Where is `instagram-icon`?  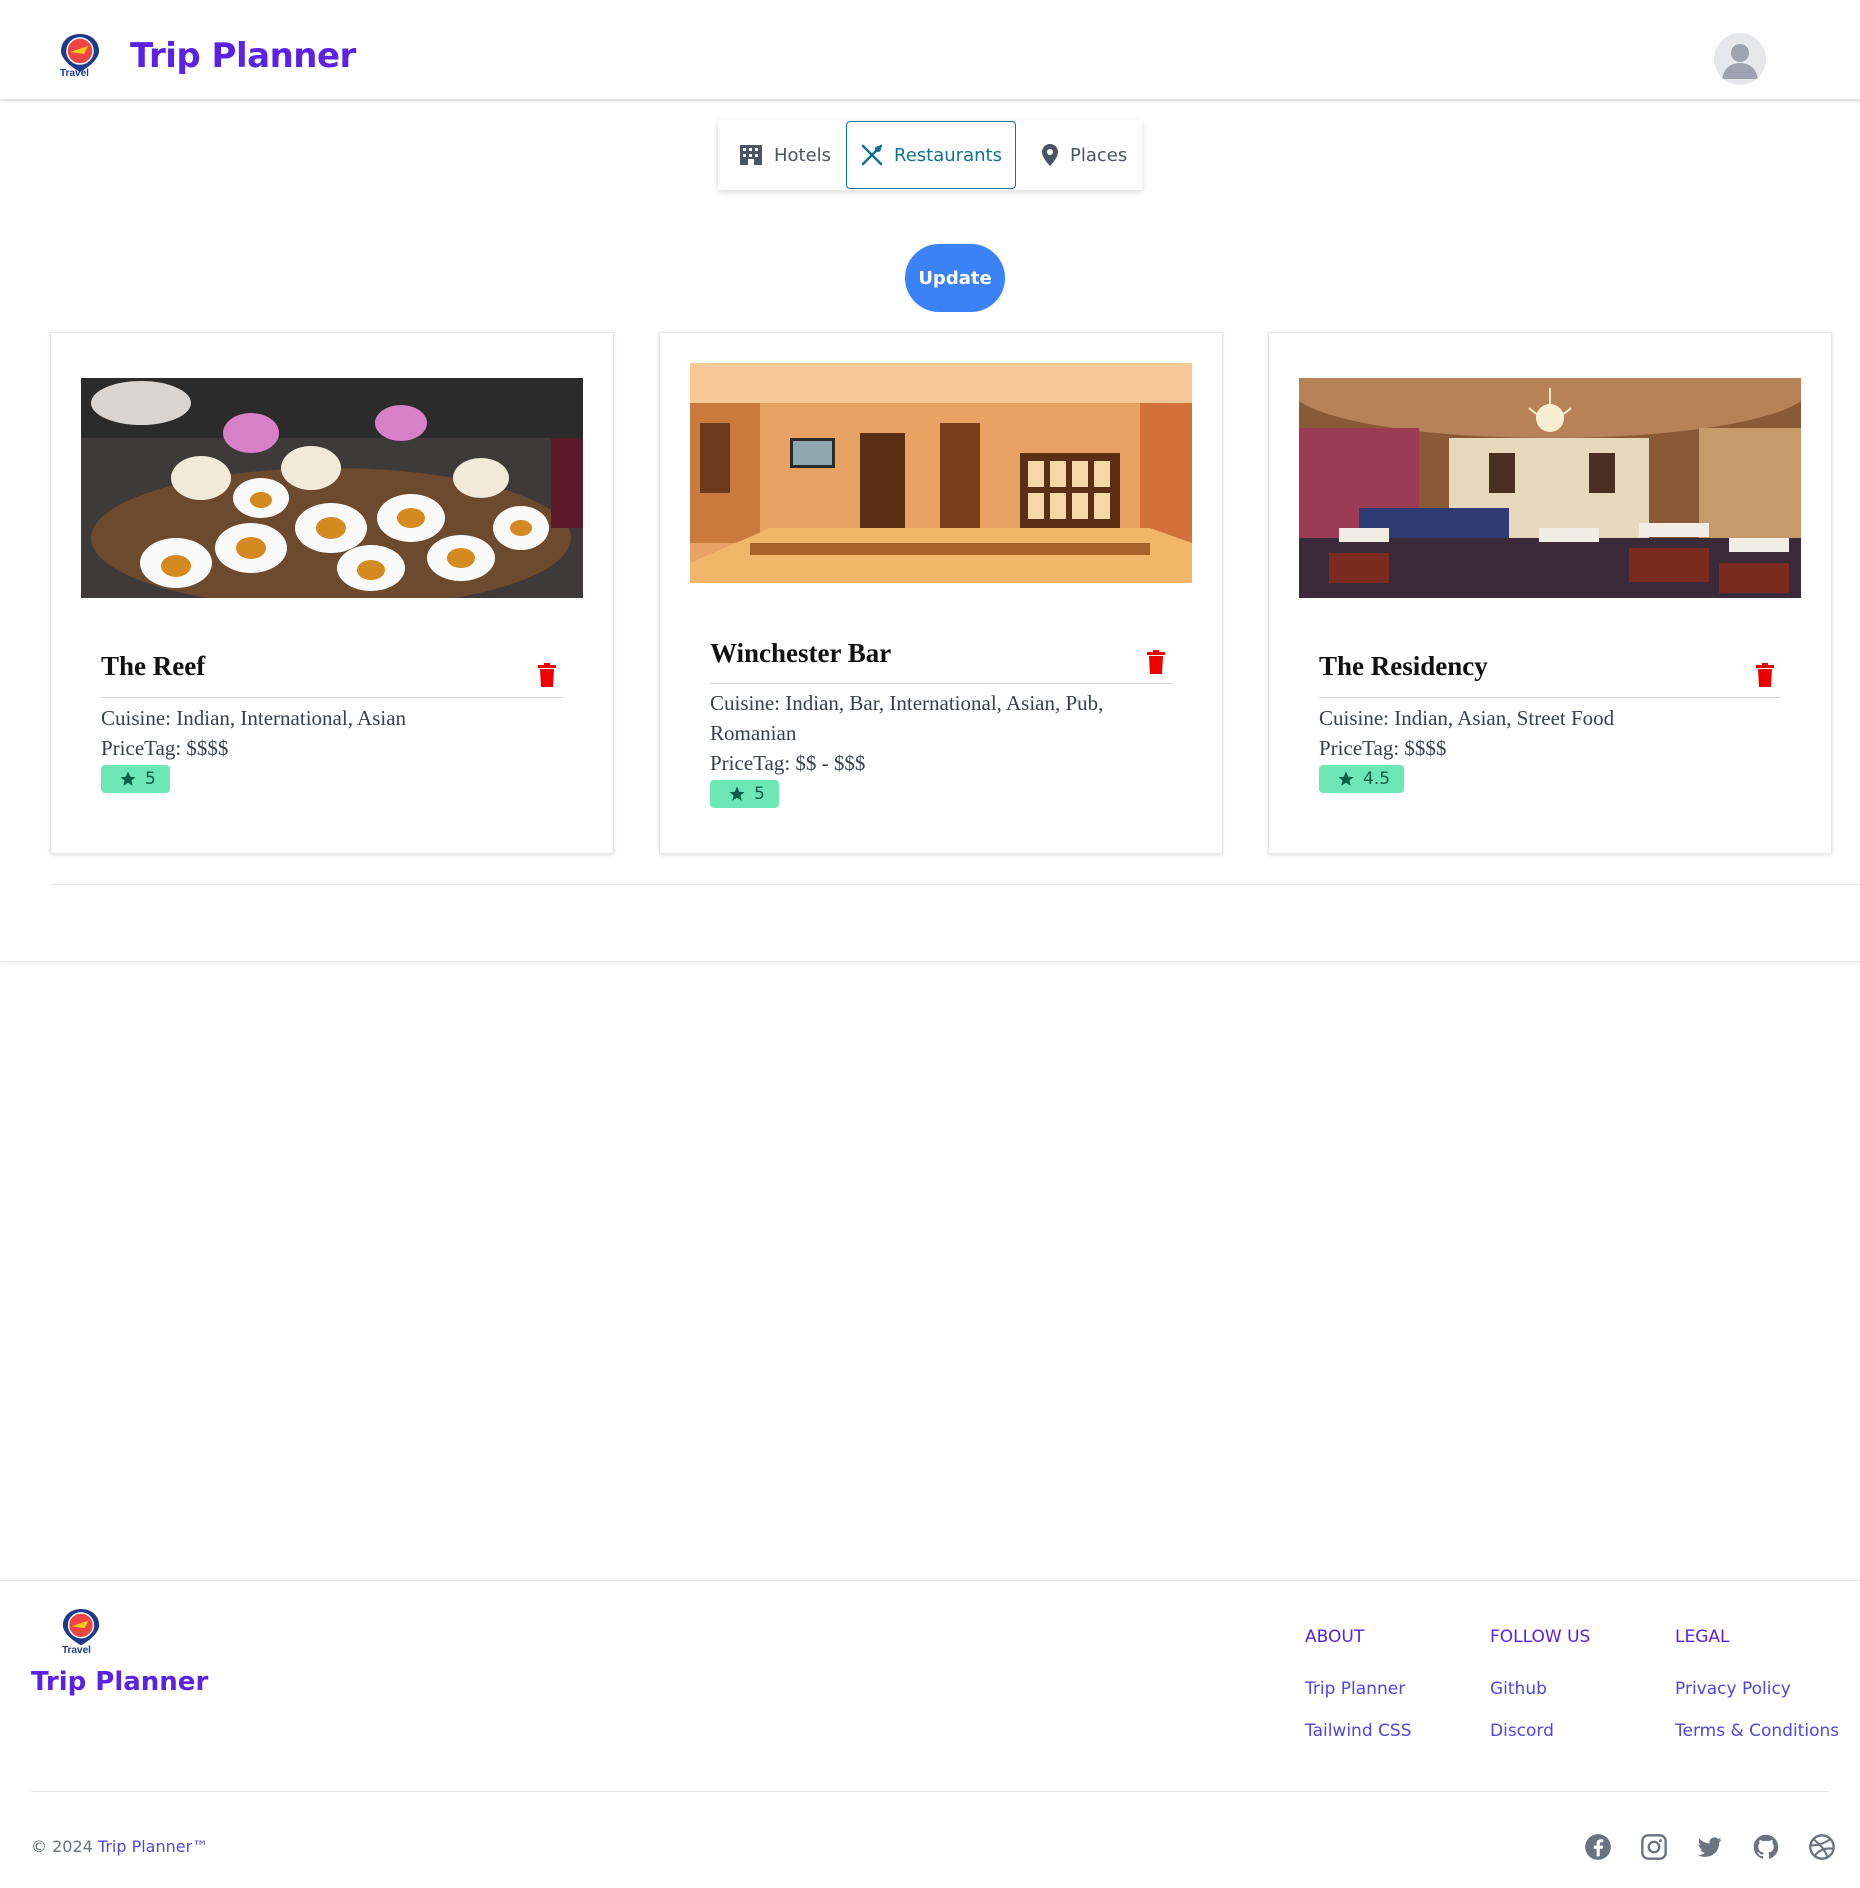 instagram-icon is located at coordinates (1654, 1847).